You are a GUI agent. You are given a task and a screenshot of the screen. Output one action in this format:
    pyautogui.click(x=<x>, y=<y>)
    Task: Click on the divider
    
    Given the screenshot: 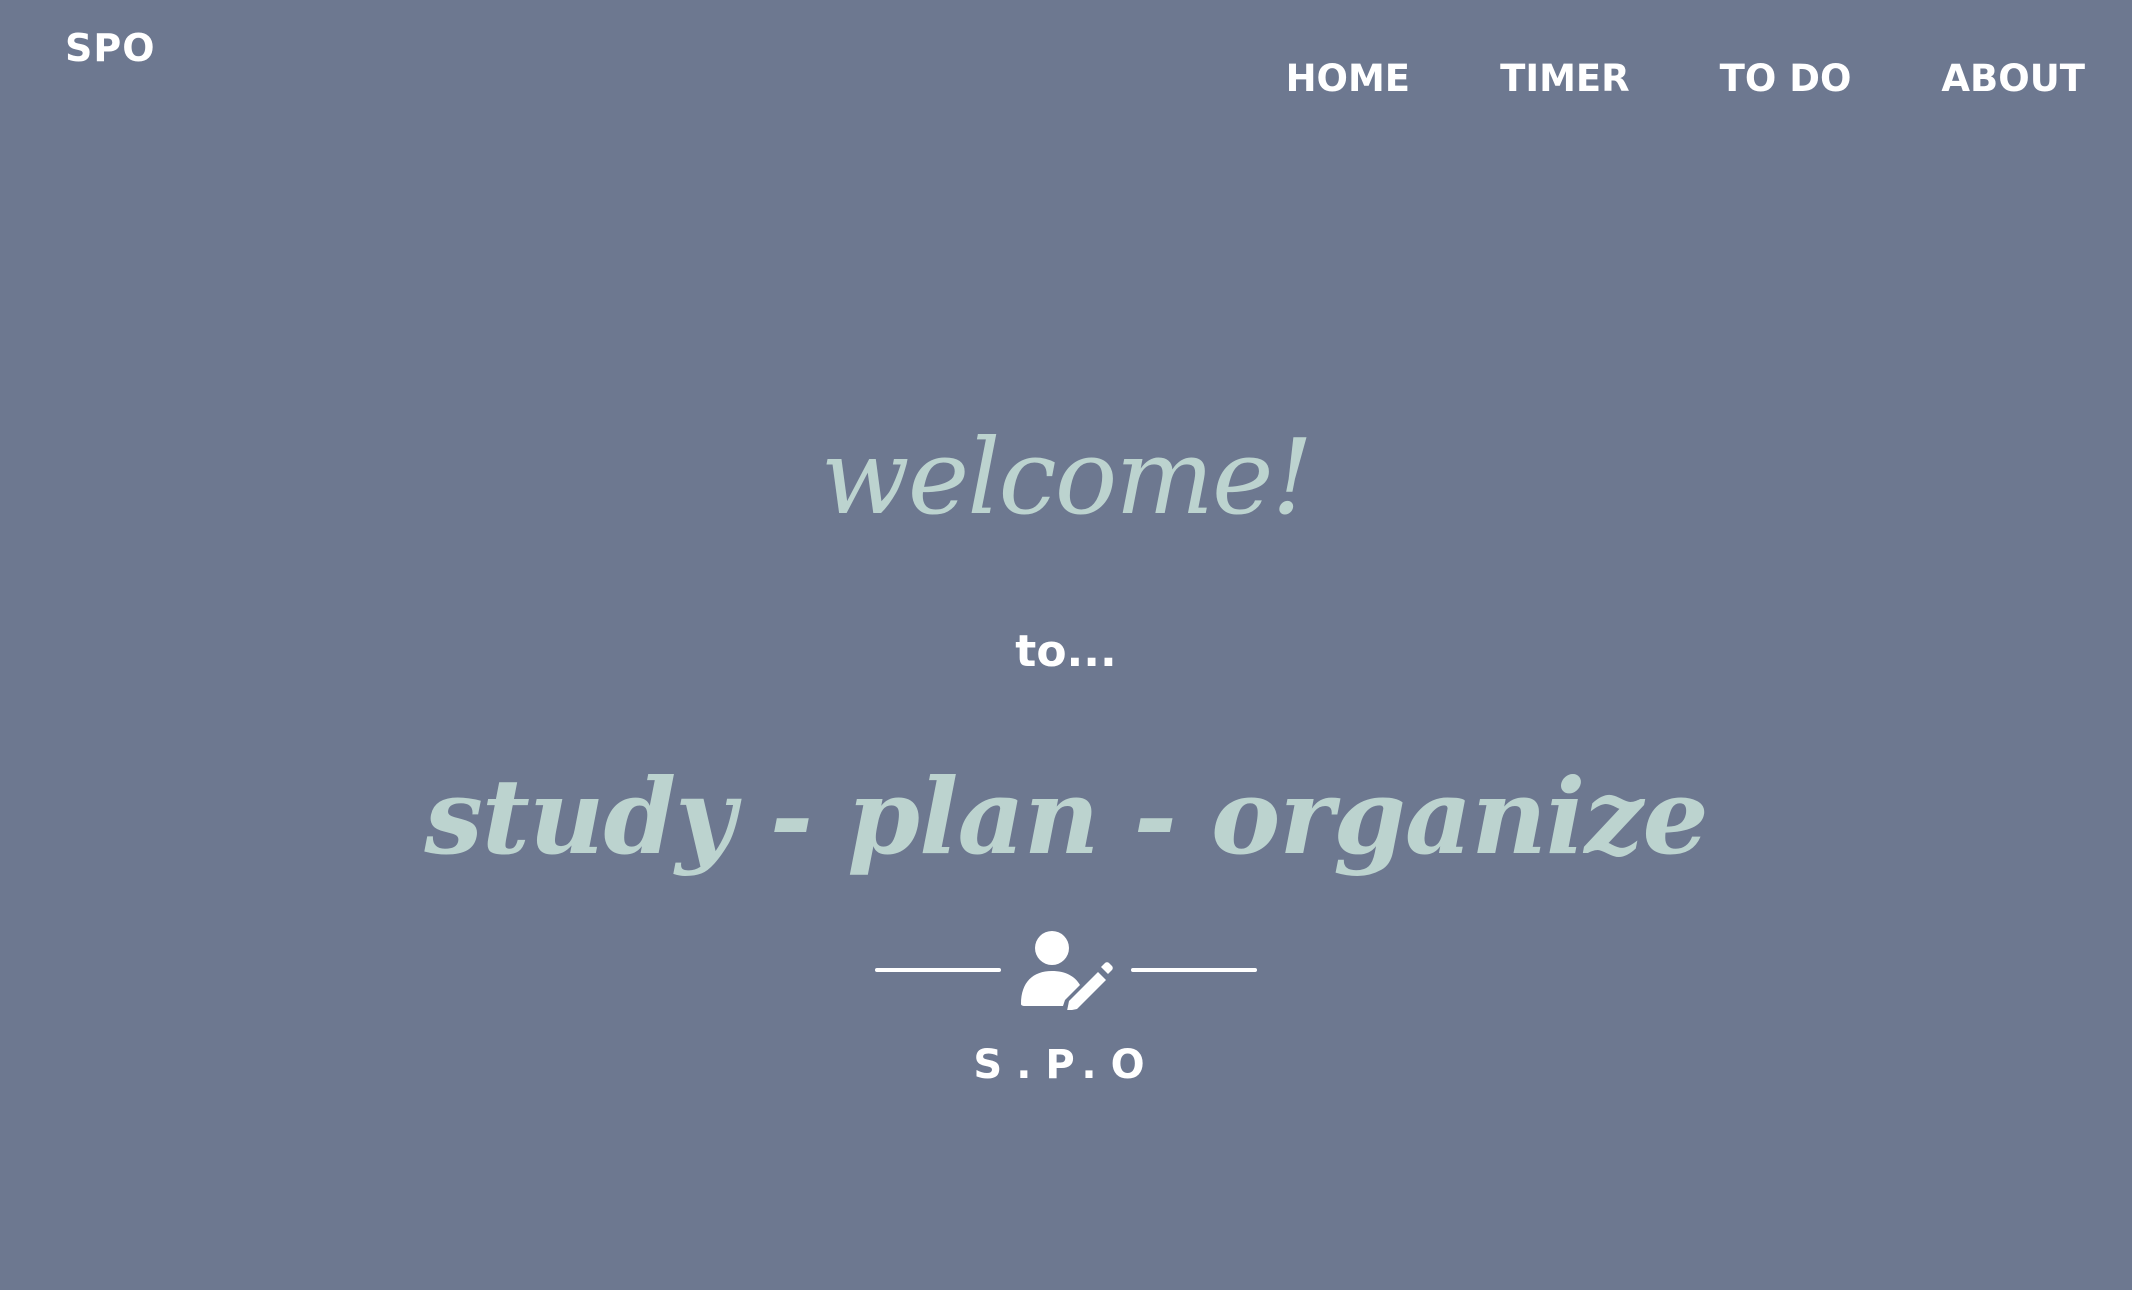 What is the action you would take?
    pyautogui.click(x=1066, y=970)
    